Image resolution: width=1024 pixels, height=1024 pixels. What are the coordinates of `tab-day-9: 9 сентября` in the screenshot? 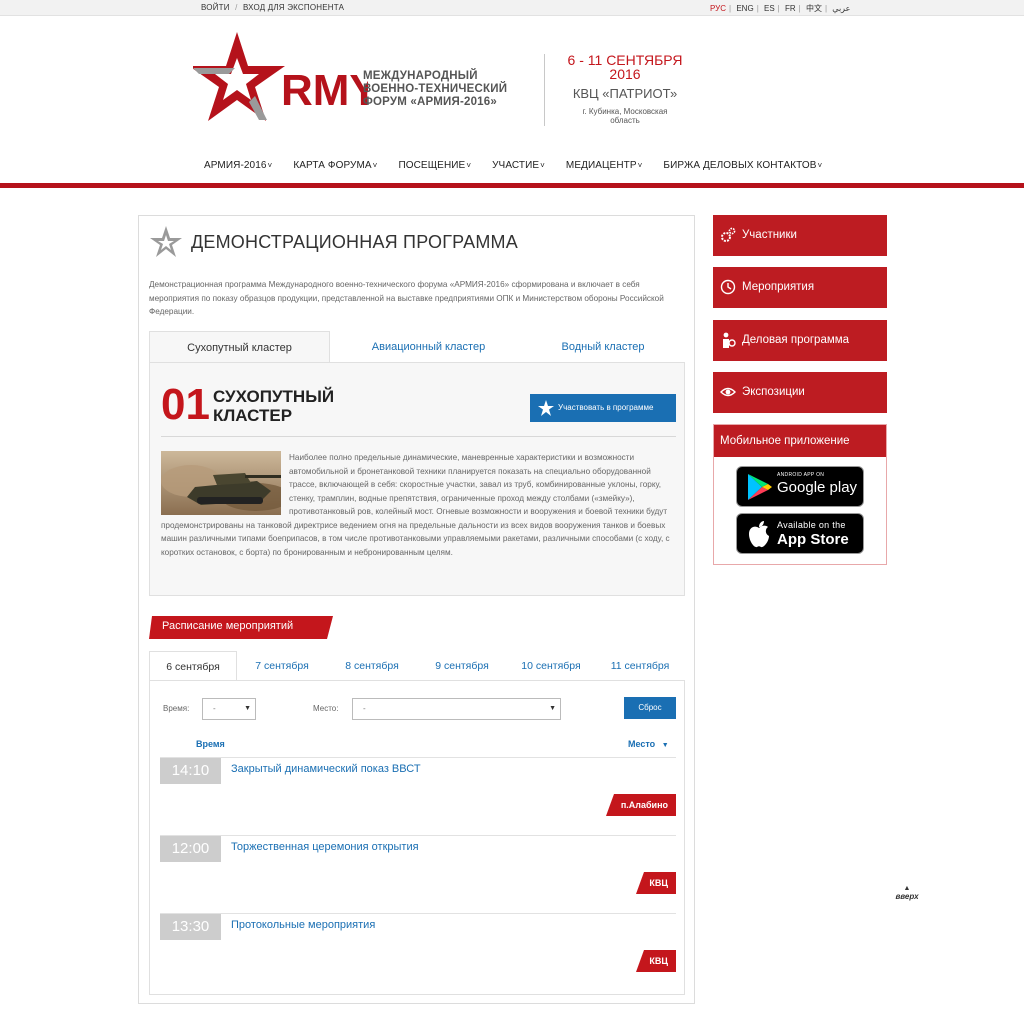 It's located at (462, 666).